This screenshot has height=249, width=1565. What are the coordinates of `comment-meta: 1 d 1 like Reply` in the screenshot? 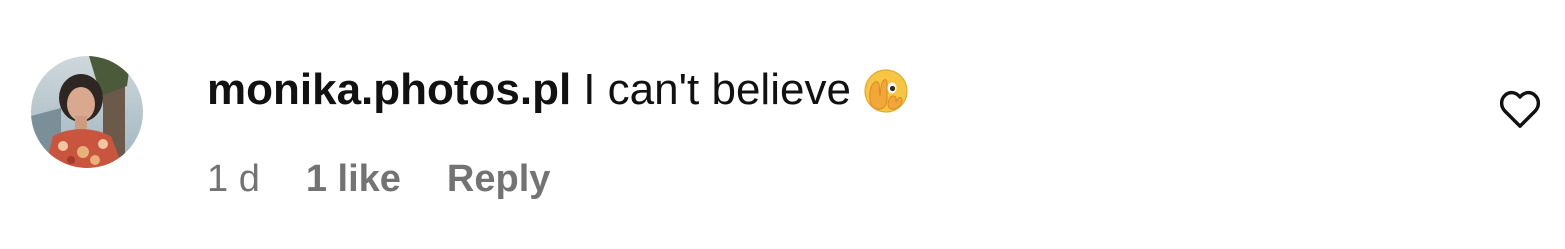 It's located at (378, 179).